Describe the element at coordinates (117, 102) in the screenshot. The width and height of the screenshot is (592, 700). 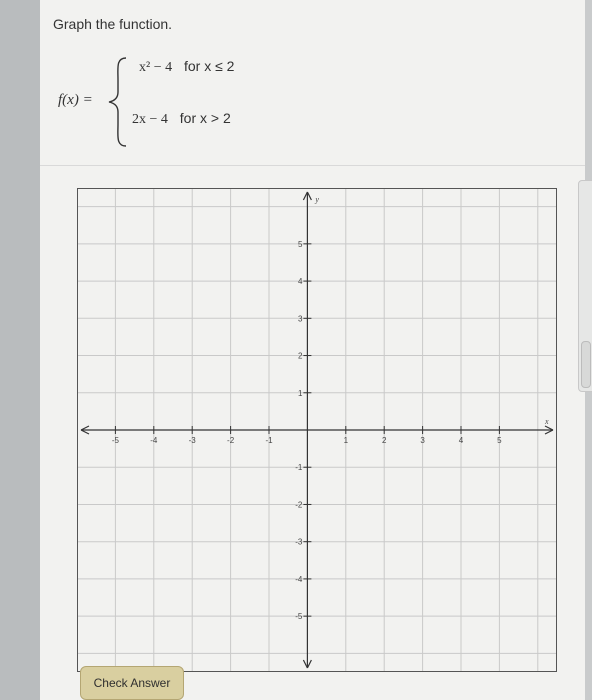
I see `piecewise-brace` at that location.